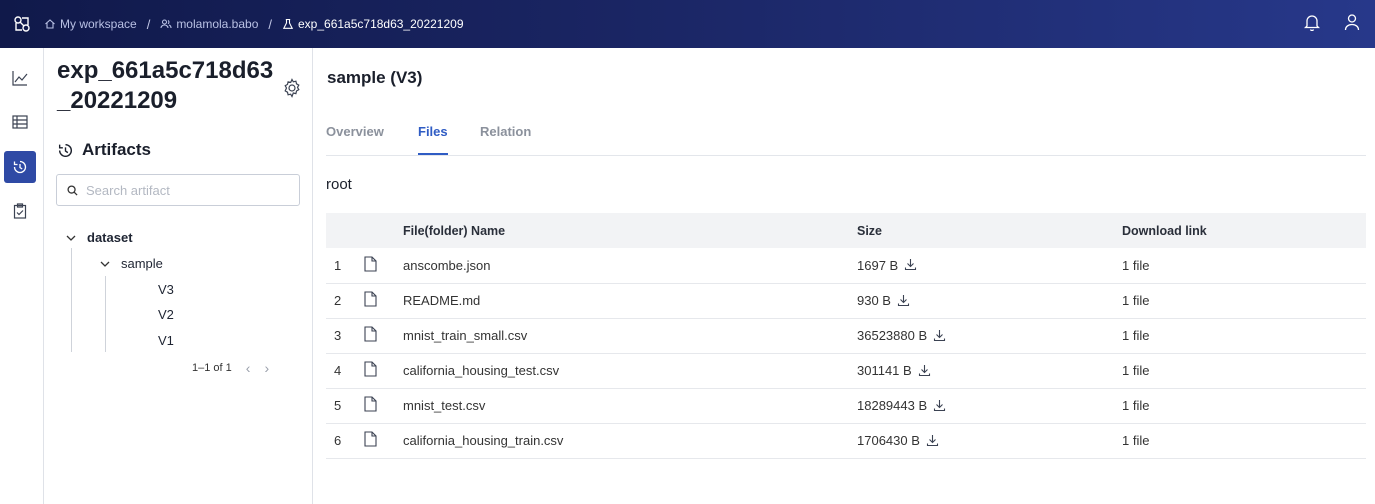 This screenshot has height=504, width=1375. I want to click on tree-node-label: V3, so click(166, 289).